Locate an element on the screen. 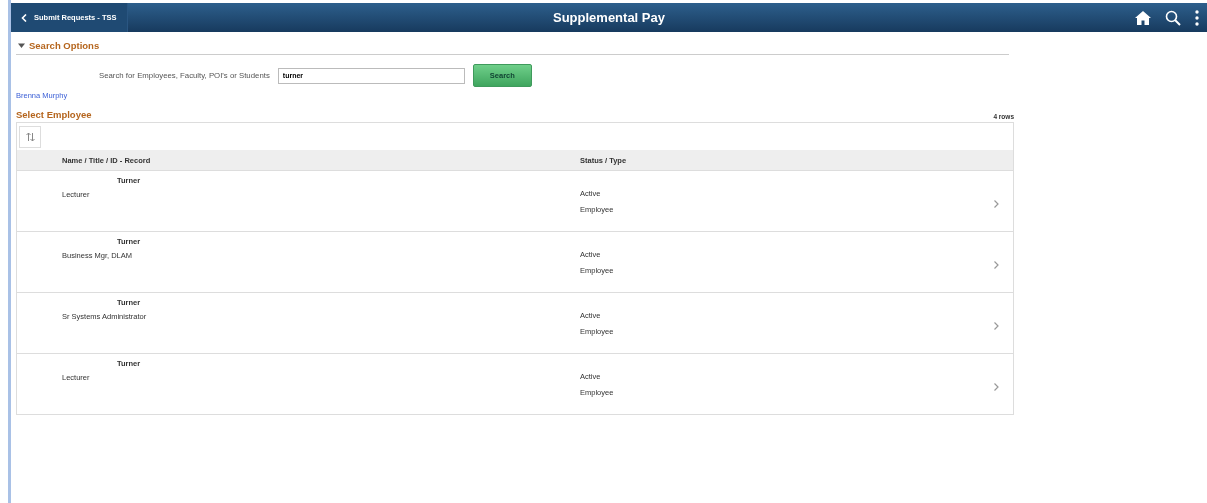 Image resolution: width=1207 pixels, height=503 pixels. page-title: Supplemental Pay is located at coordinates (609, 17).